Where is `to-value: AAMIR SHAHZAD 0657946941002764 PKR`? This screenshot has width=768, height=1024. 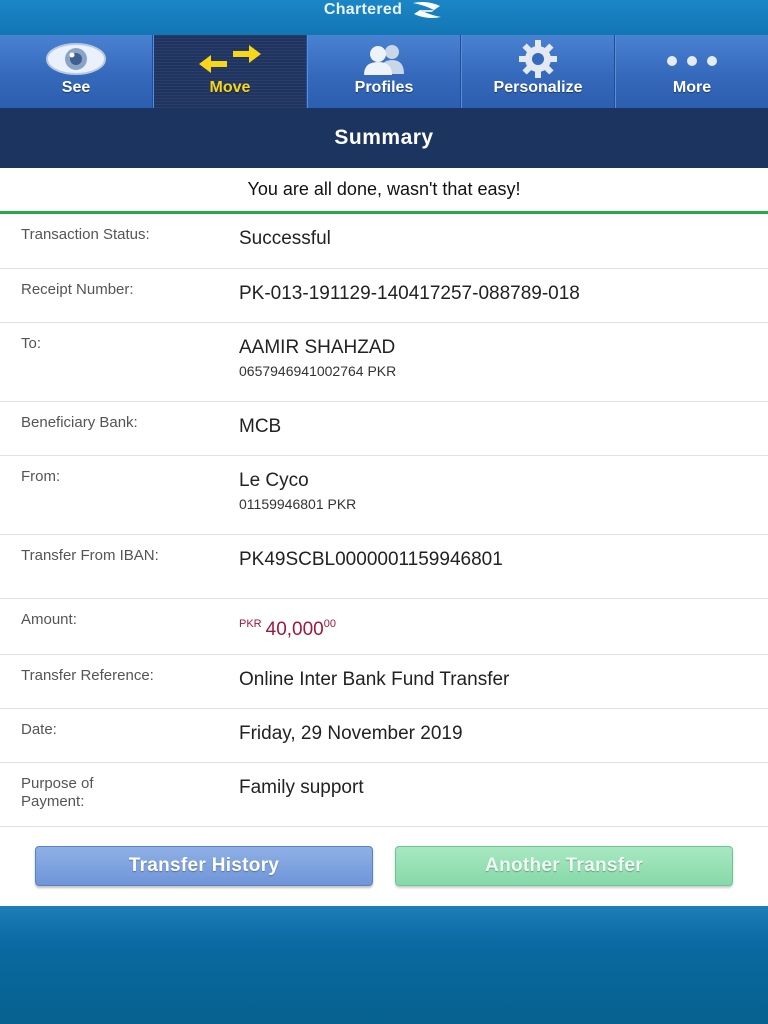 to-value: AAMIR SHAHZAD 0657946941002764 PKR is located at coordinates (317, 362).